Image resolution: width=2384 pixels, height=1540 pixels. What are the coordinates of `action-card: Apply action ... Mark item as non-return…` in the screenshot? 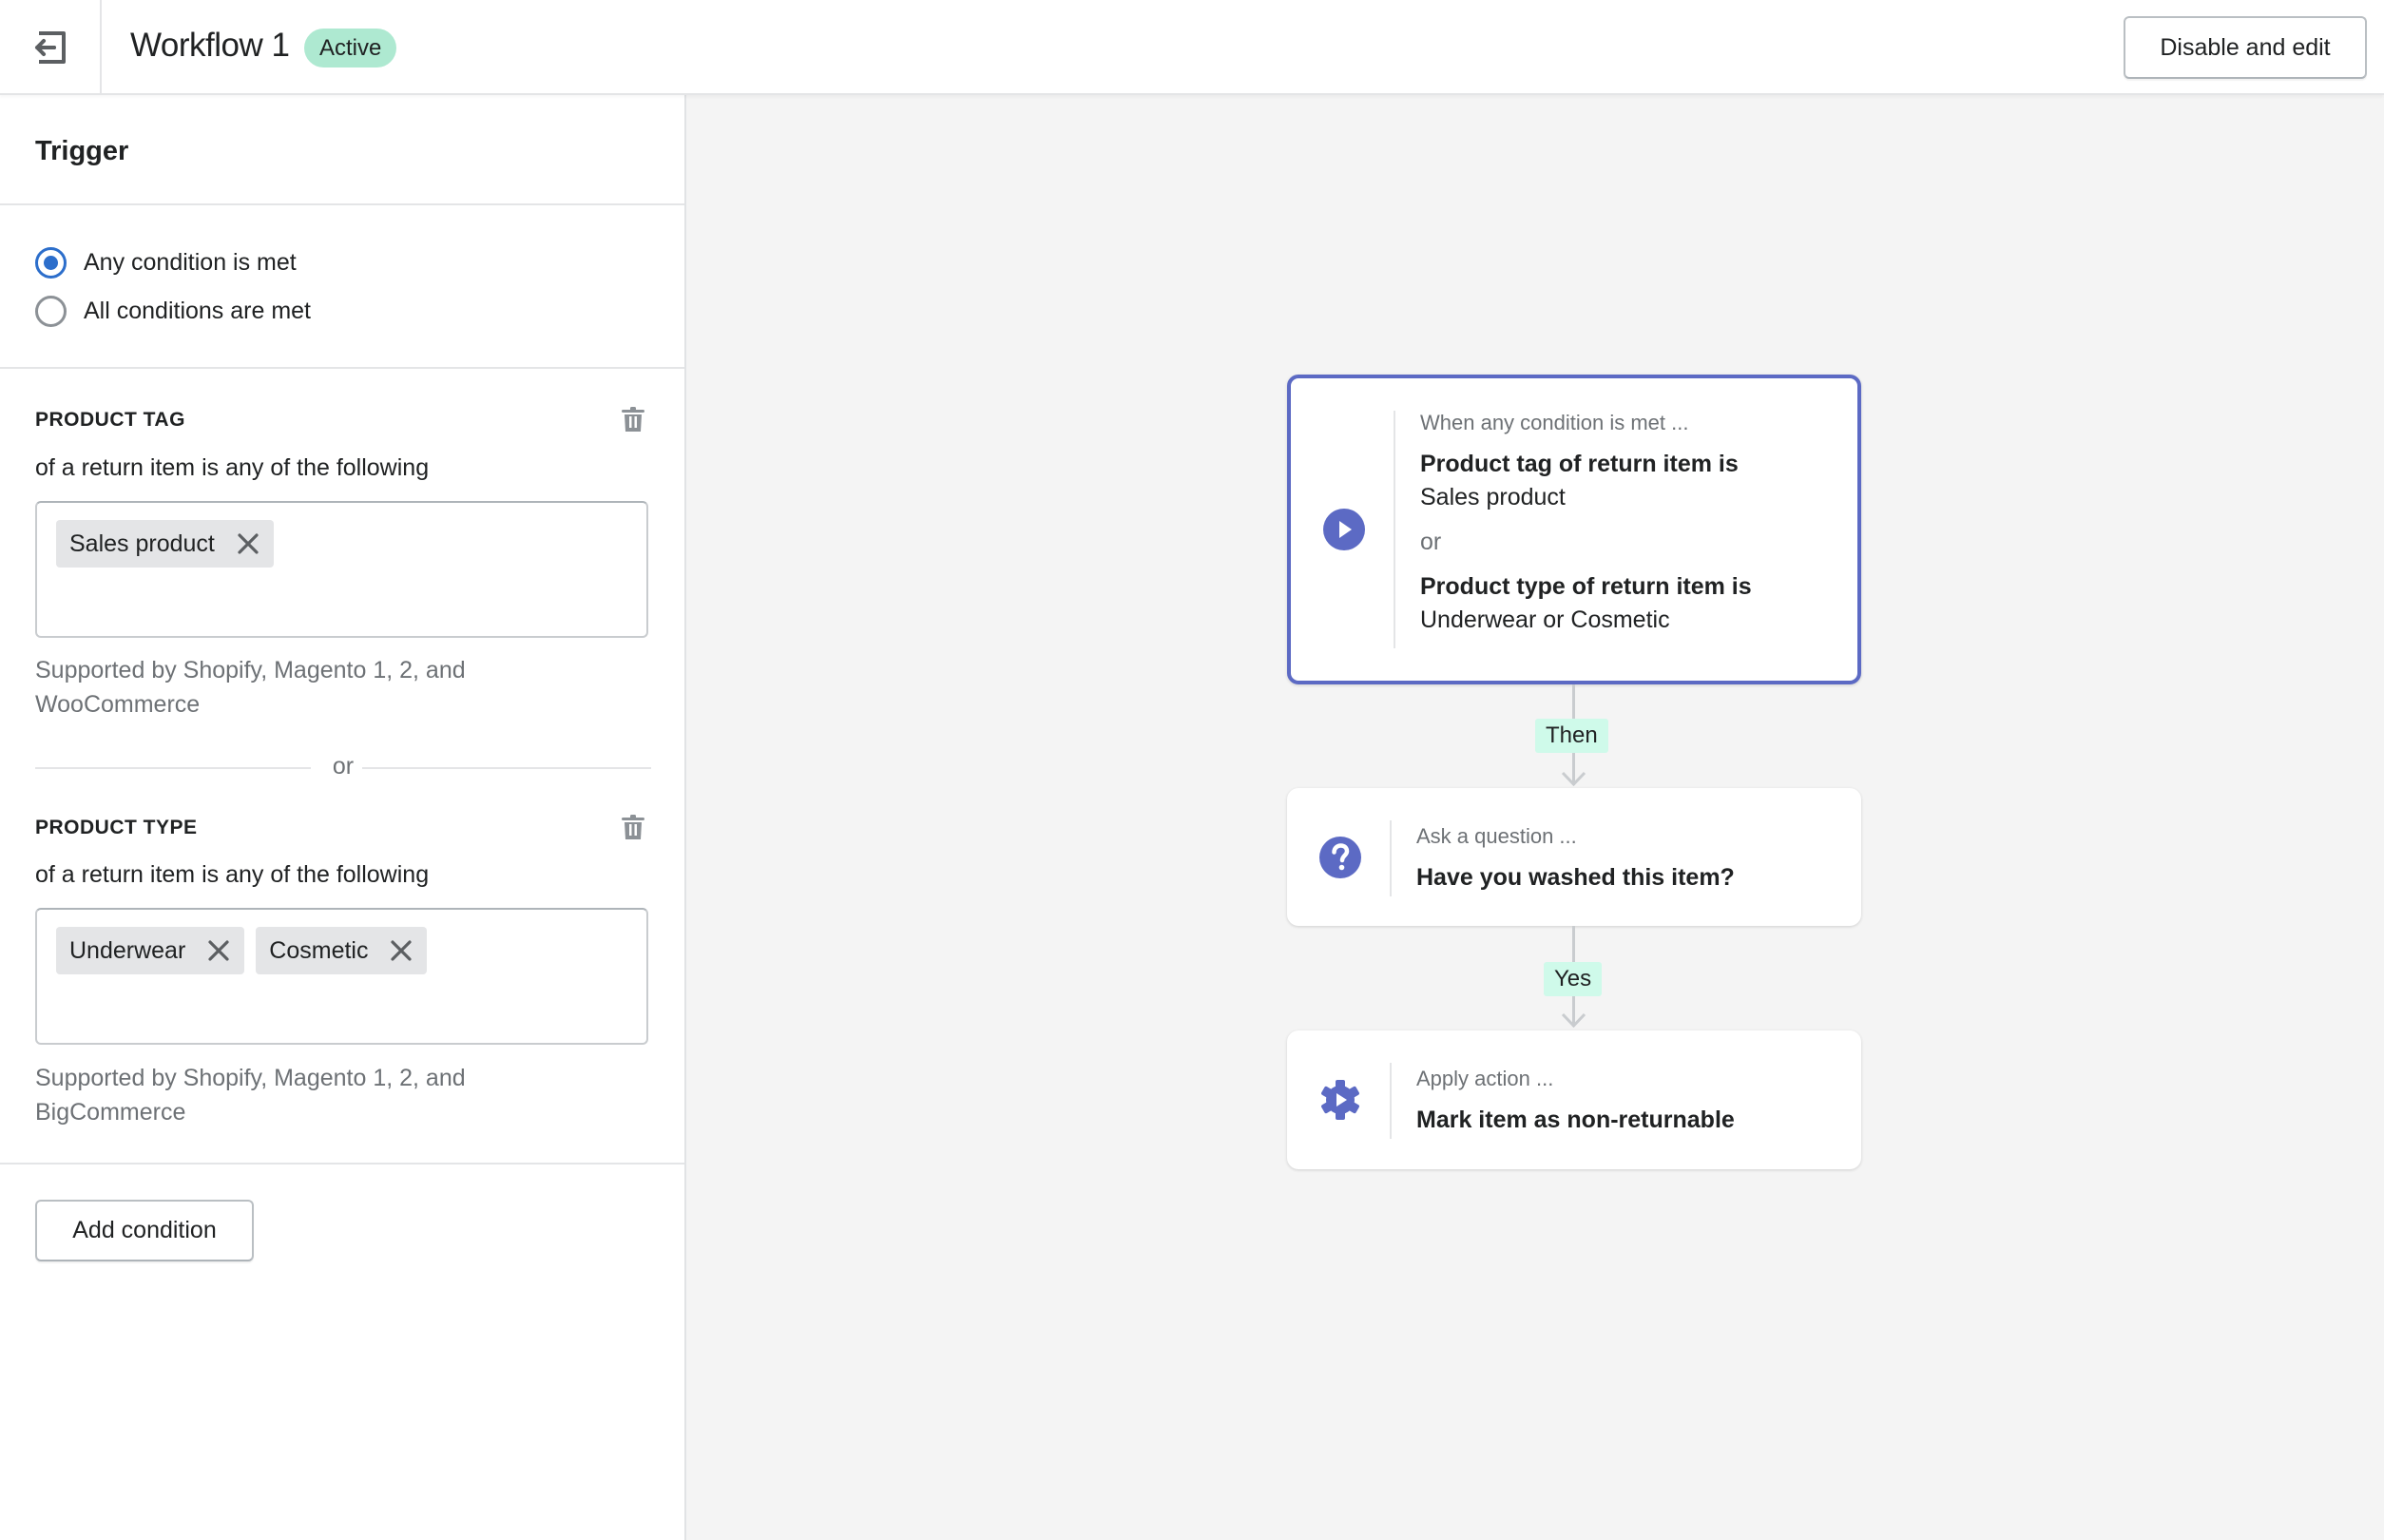 It's located at (1574, 1099).